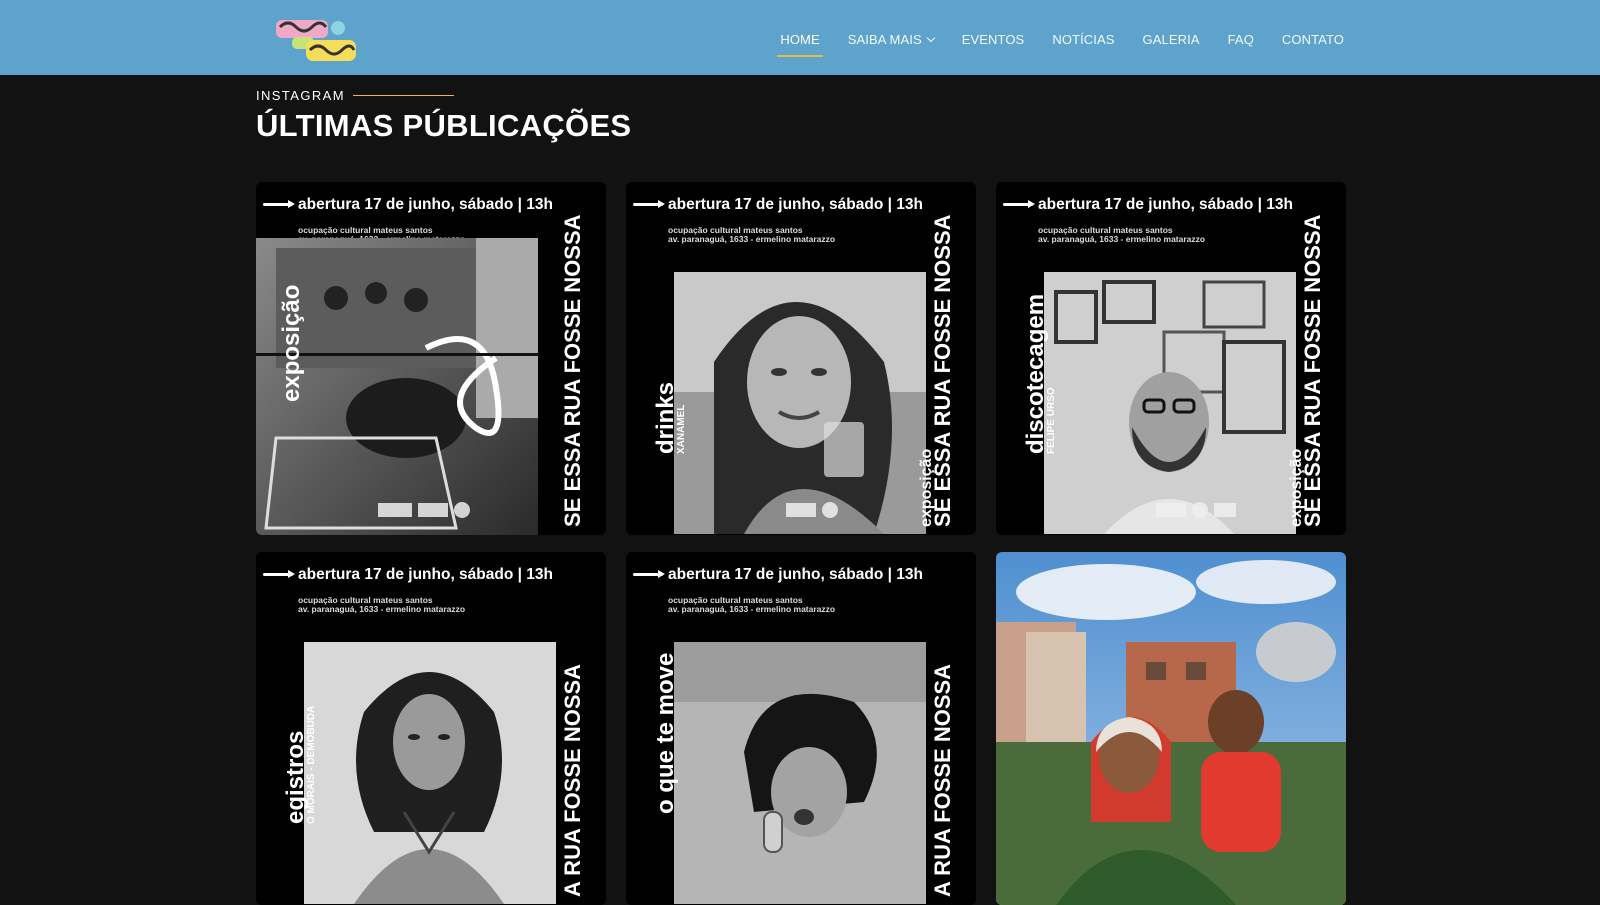  I want to click on nav-faq-label: FAQ, so click(1240, 39).